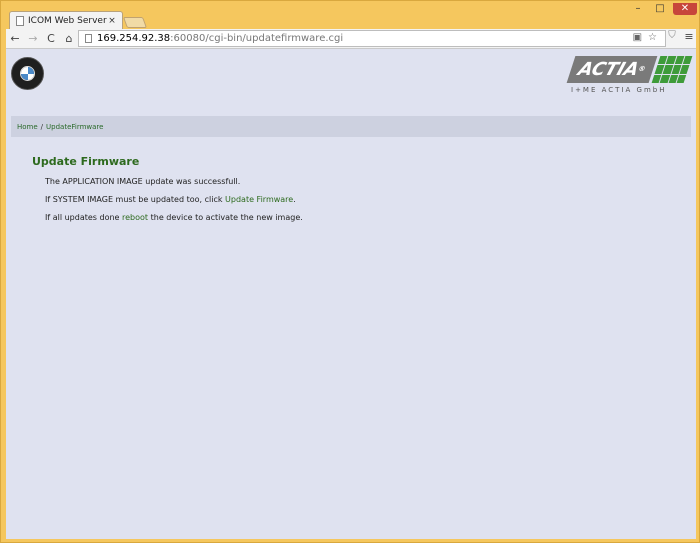  I want to click on close-window-button: ✕, so click(685, 9).